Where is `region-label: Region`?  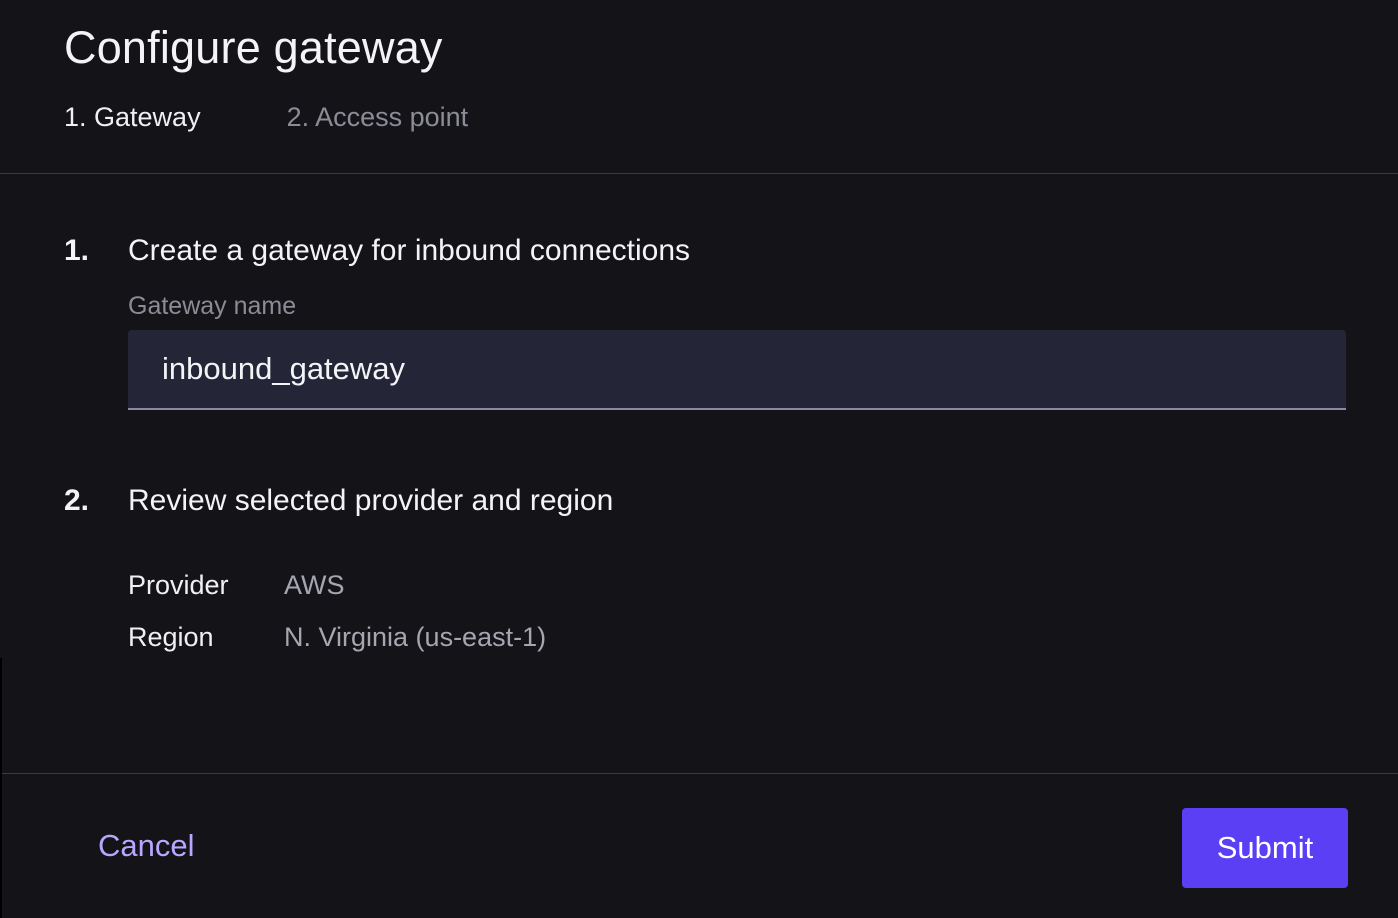
region-label: Region is located at coordinates (171, 637).